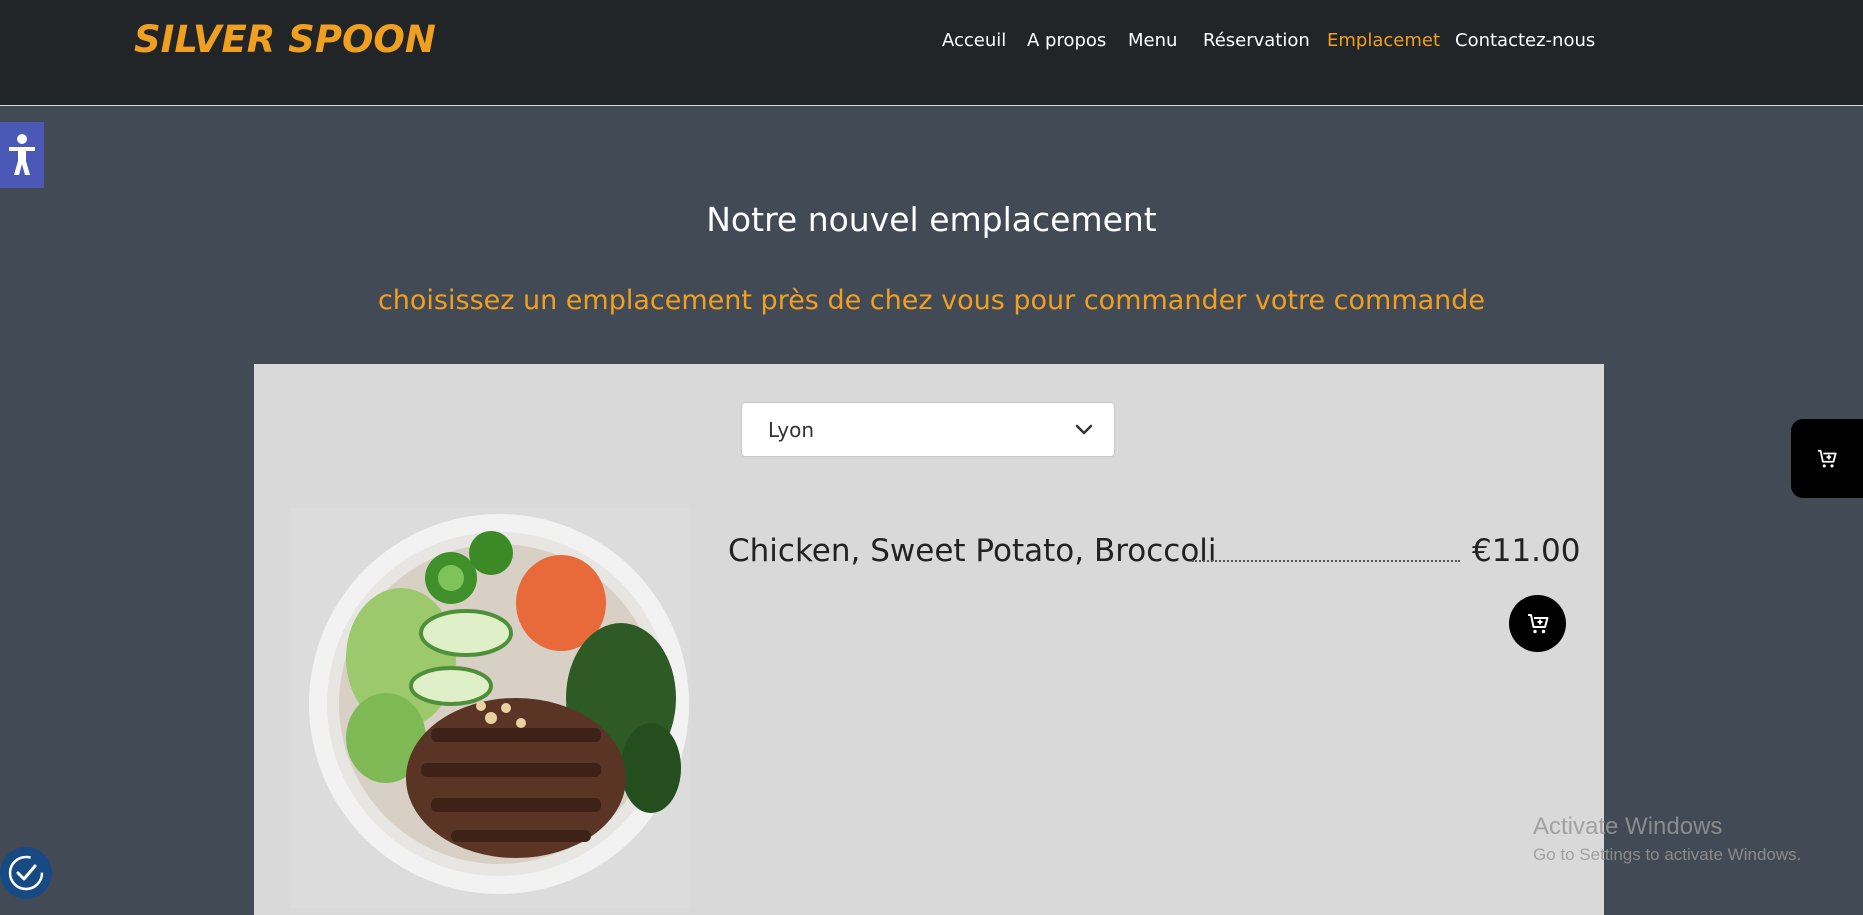 The height and width of the screenshot is (915, 1863). What do you see at coordinates (491, 708) in the screenshot?
I see `menu-item-image` at bounding box center [491, 708].